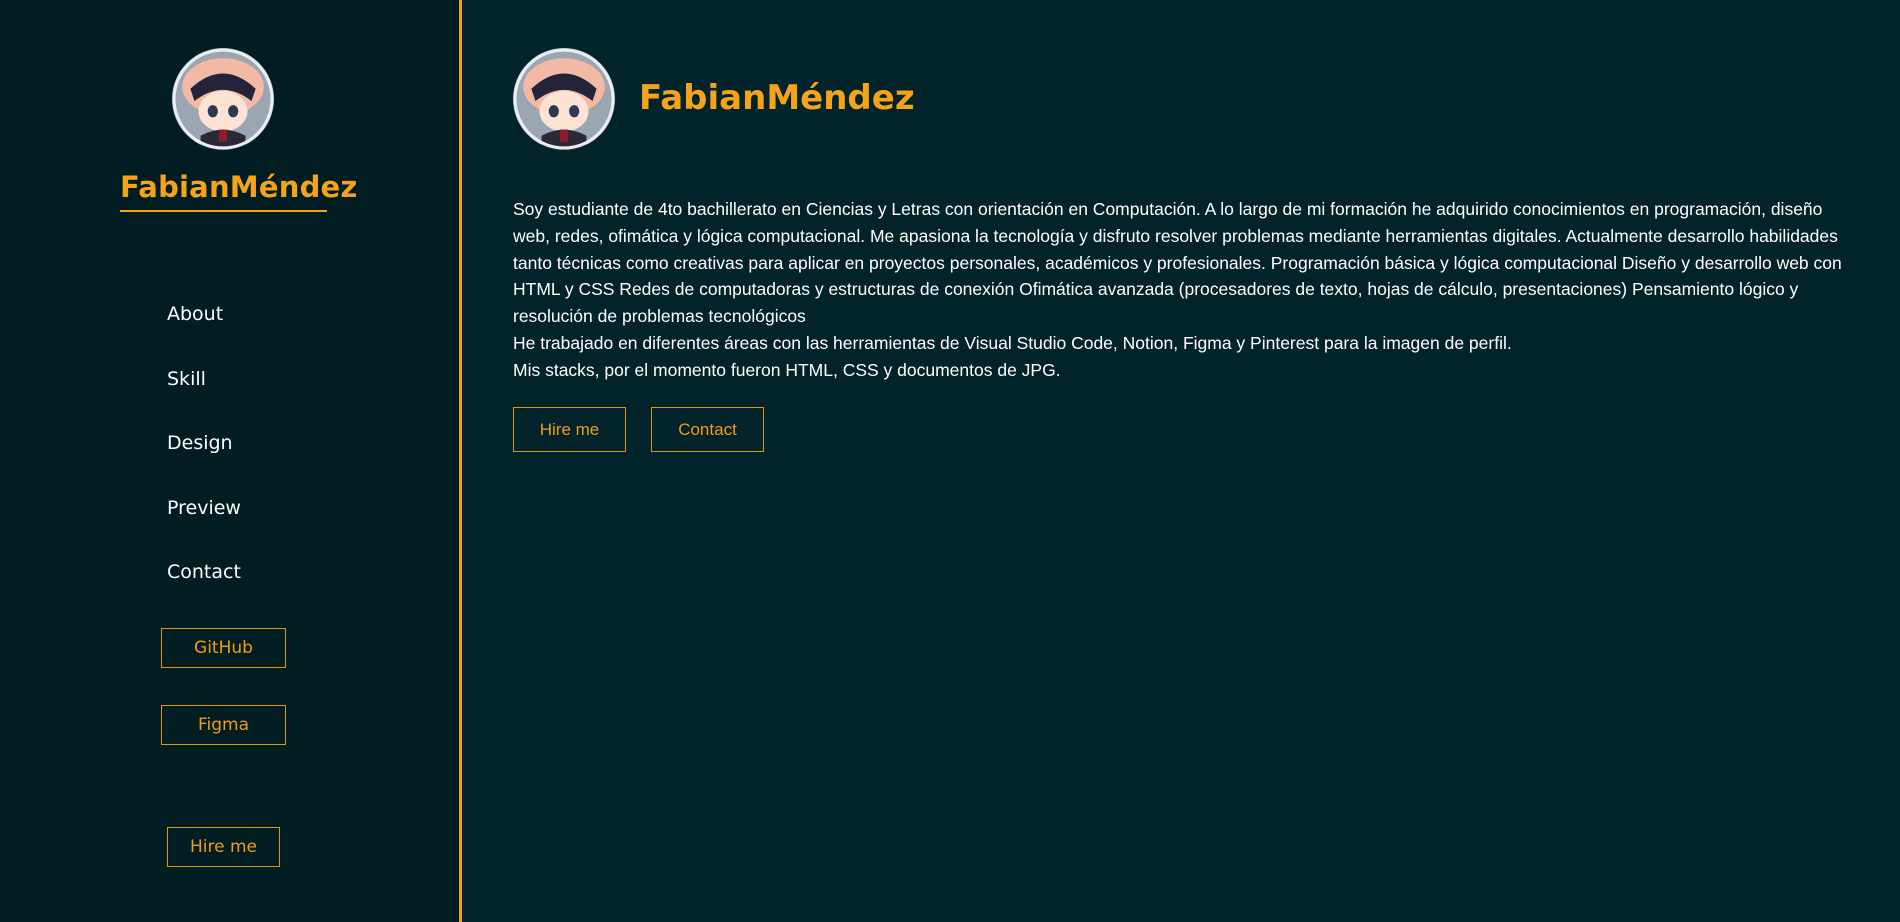 This screenshot has height=922, width=1900. I want to click on page-title: FabianMéndez, so click(777, 98).